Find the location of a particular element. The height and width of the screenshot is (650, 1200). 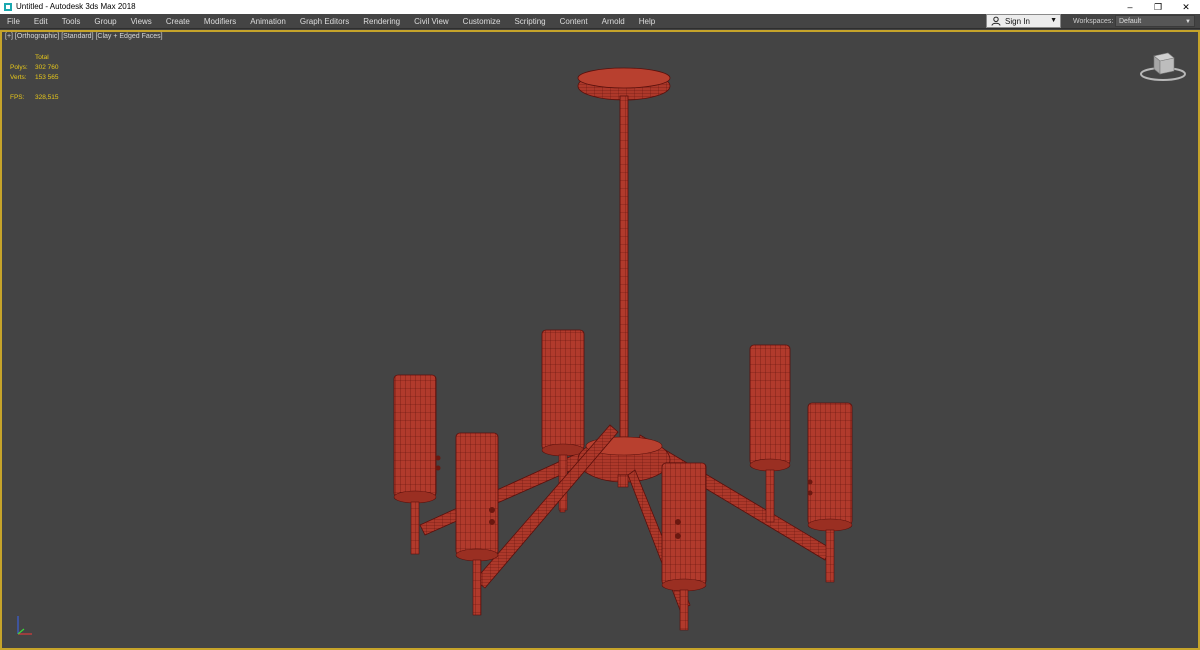

menu-file: File is located at coordinates (13, 21).